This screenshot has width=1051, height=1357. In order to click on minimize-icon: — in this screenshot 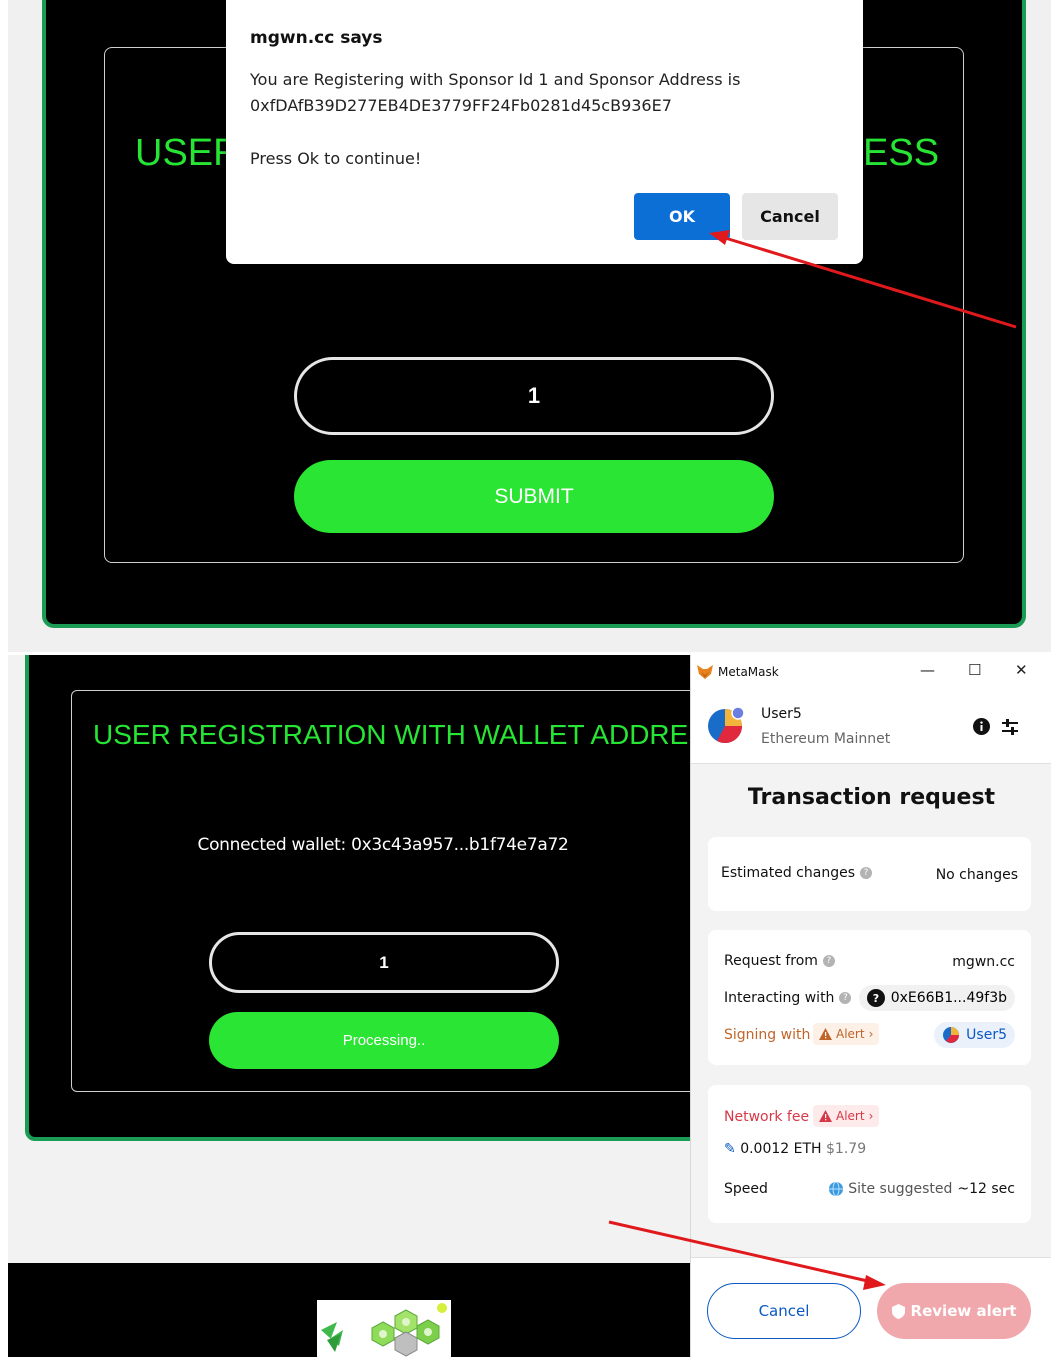, I will do `click(927, 670)`.